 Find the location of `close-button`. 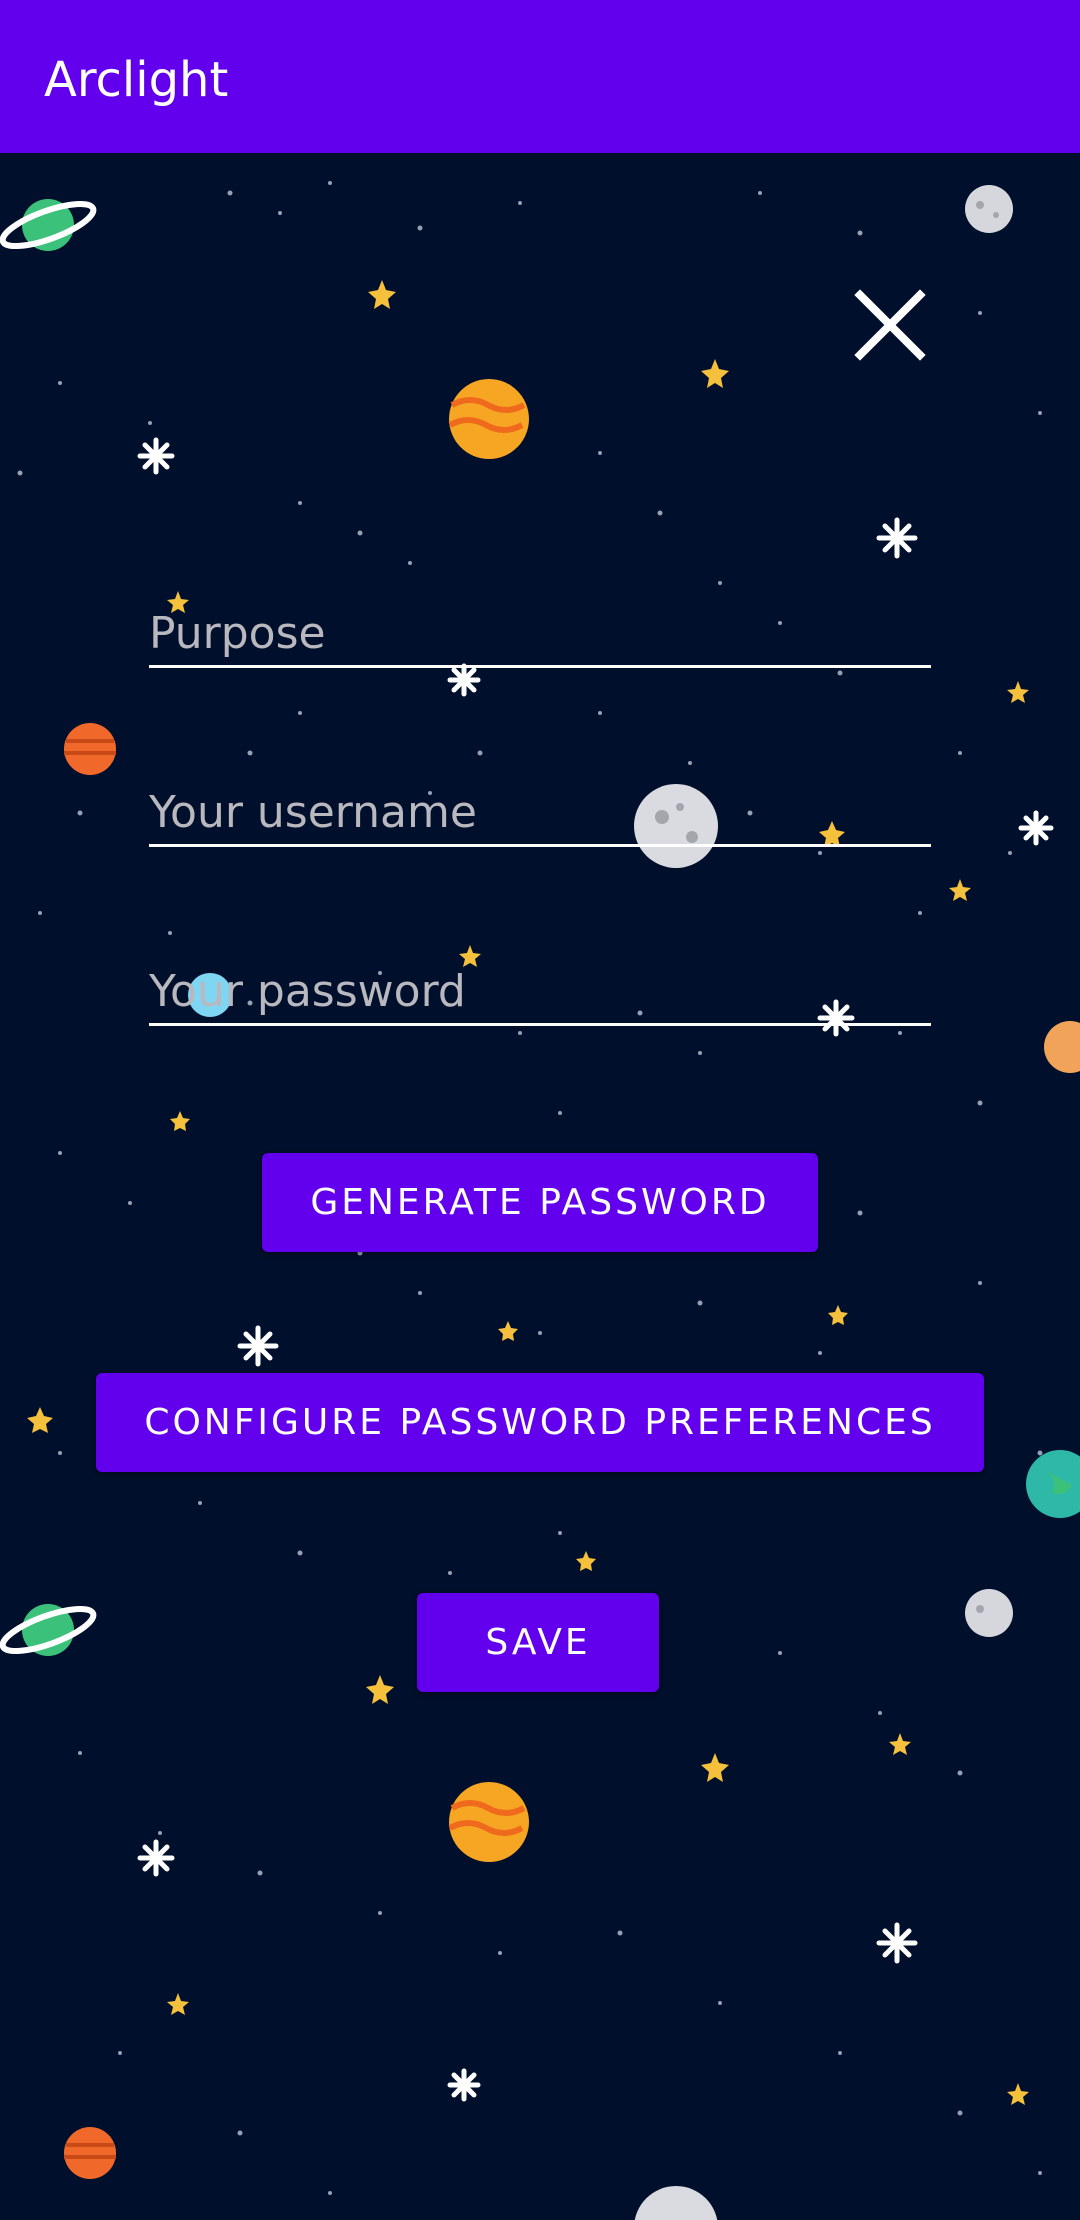

close-button is located at coordinates (890, 325).